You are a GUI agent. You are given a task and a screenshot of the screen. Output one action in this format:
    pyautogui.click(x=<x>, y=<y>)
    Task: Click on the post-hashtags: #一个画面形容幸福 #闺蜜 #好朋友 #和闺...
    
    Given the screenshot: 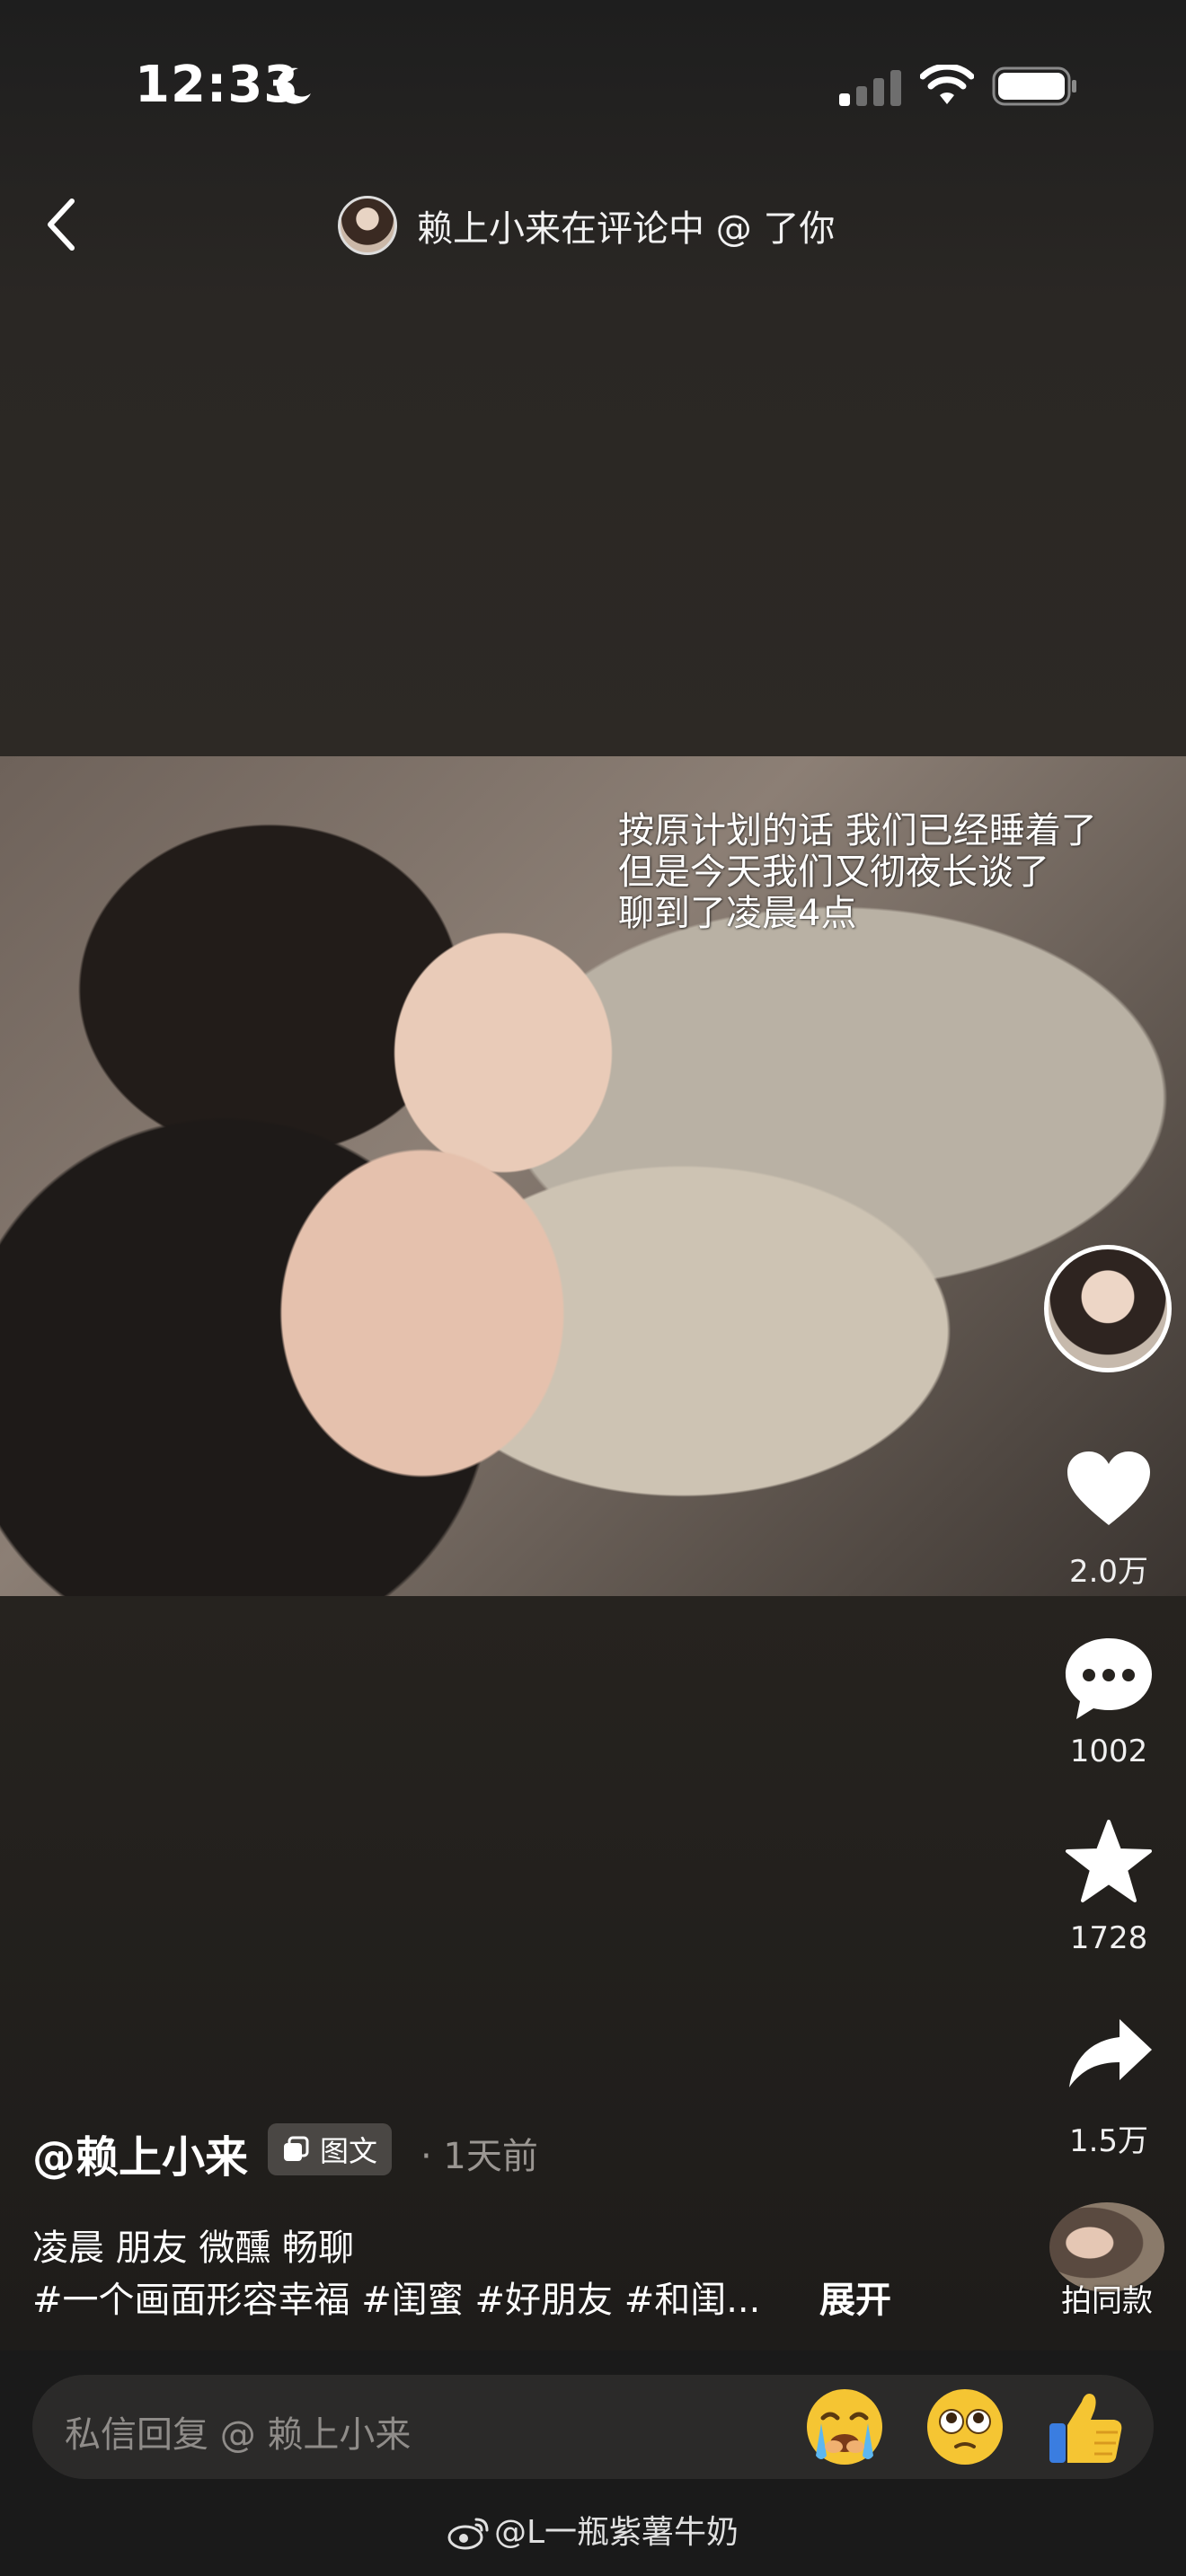 What is the action you would take?
    pyautogui.click(x=396, y=2297)
    